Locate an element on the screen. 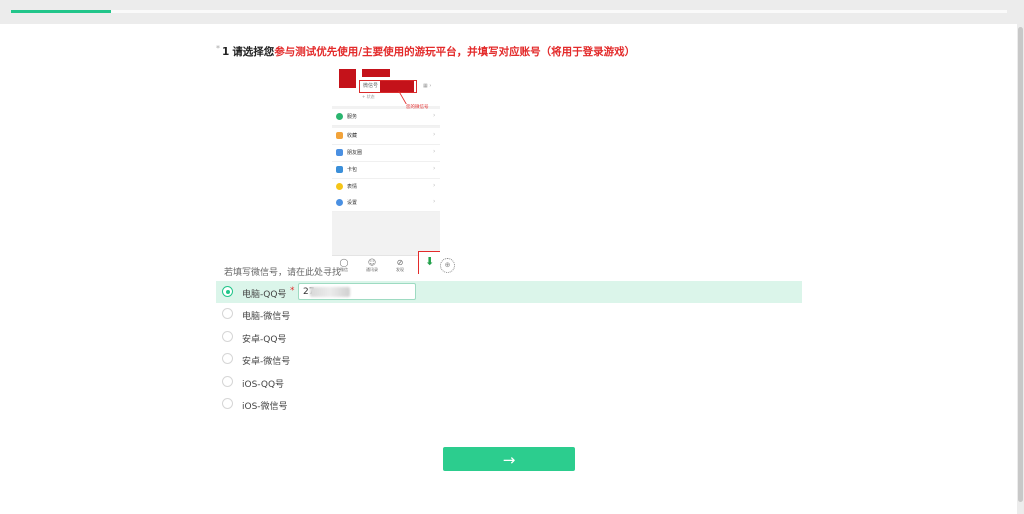 This screenshot has height=514, width=1024. menu-group-2: 收藏 › 朋友圈 › 卡包 › 表情 › is located at coordinates (386, 162).